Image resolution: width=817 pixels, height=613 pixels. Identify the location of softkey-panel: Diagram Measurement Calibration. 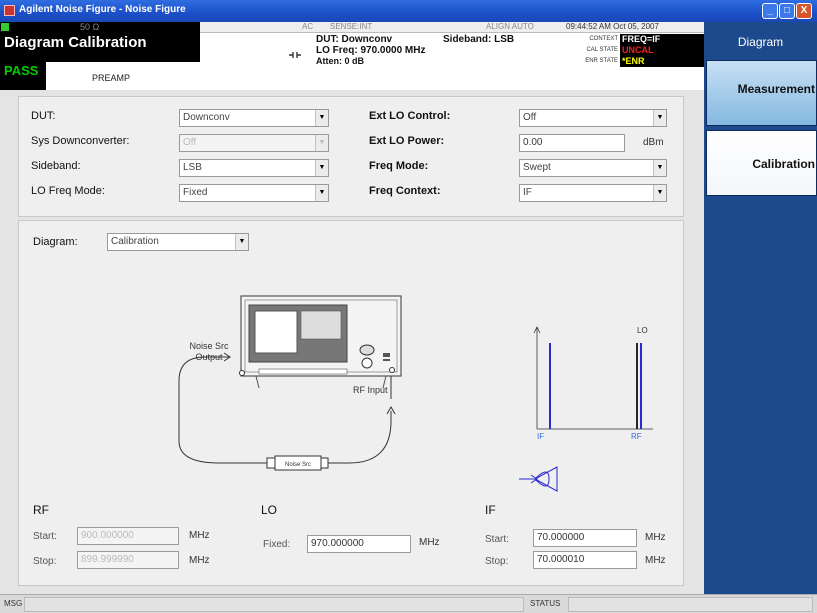
(760, 308).